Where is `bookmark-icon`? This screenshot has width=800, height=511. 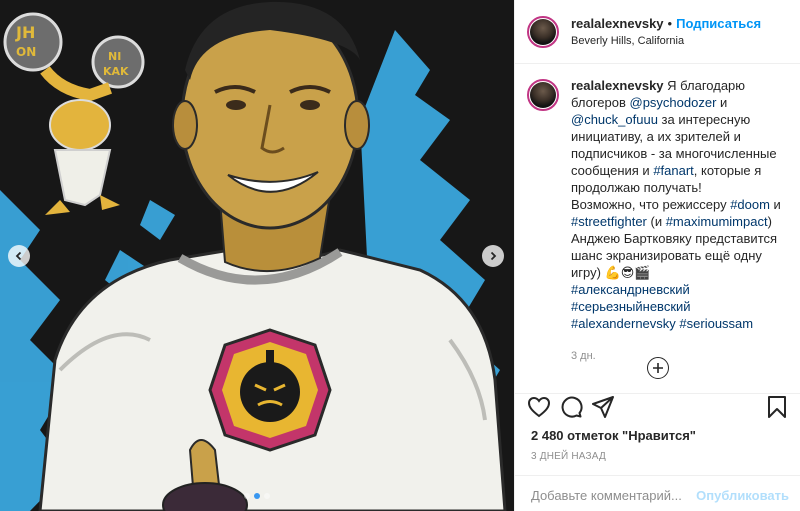 bookmark-icon is located at coordinates (777, 407).